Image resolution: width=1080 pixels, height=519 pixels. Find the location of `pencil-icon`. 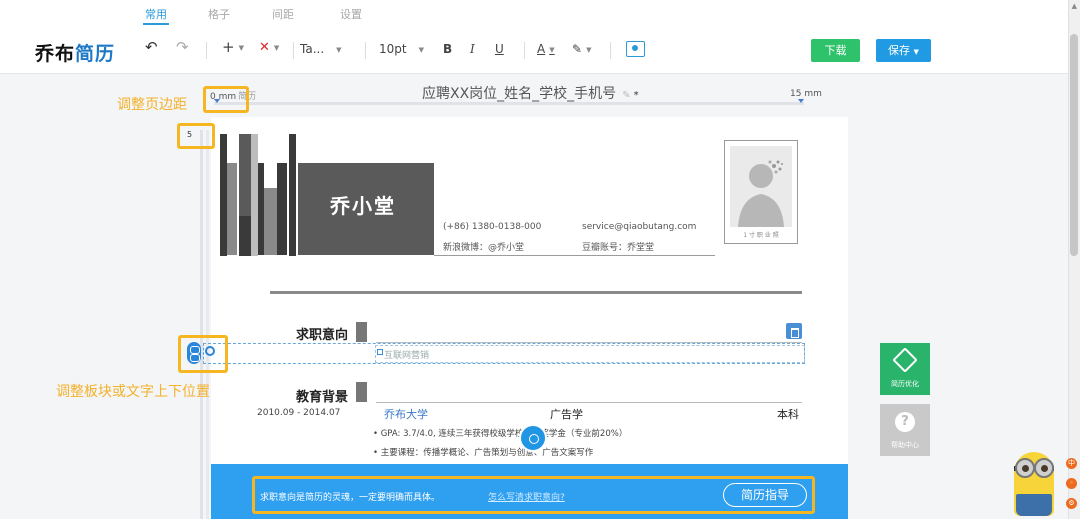

pencil-icon is located at coordinates (905, 360).